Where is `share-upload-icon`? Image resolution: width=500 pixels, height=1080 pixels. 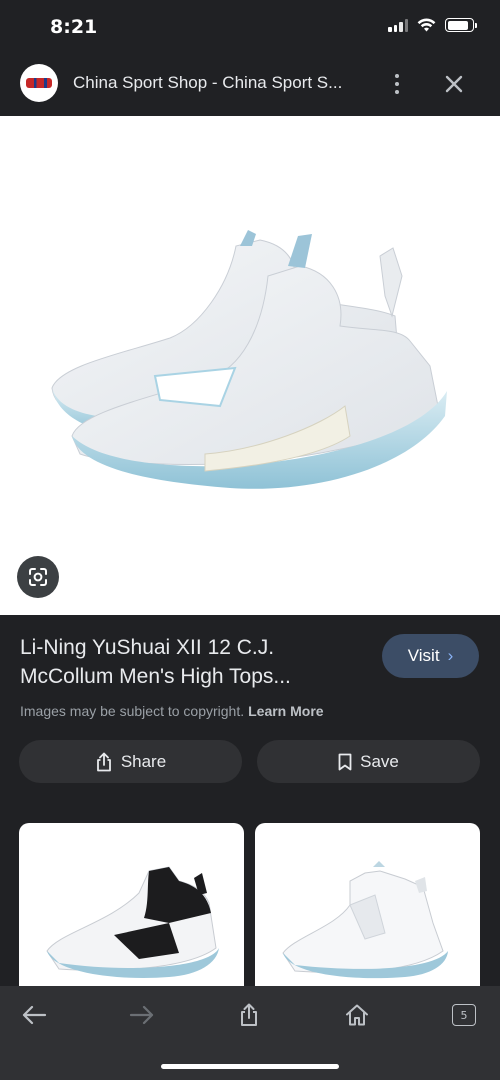 share-upload-icon is located at coordinates (249, 1014).